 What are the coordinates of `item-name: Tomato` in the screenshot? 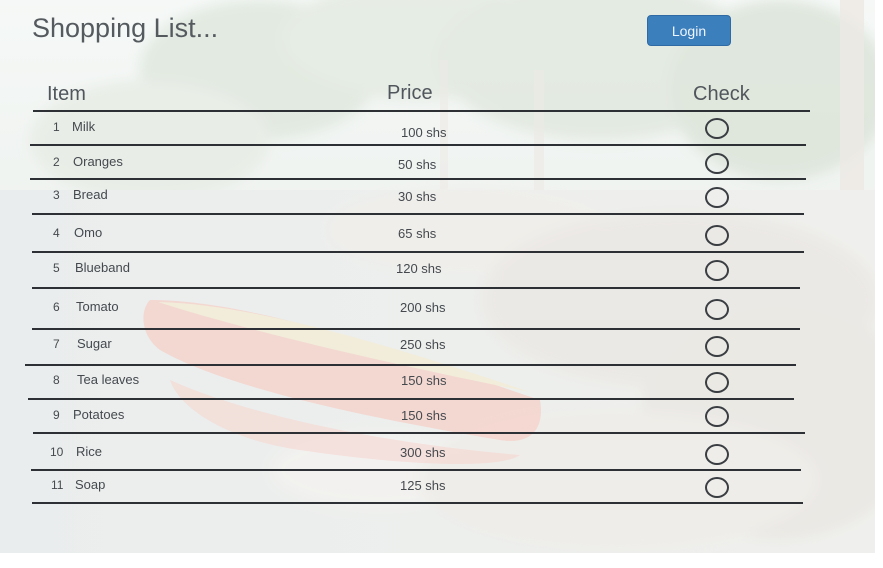 It's located at (97, 306).